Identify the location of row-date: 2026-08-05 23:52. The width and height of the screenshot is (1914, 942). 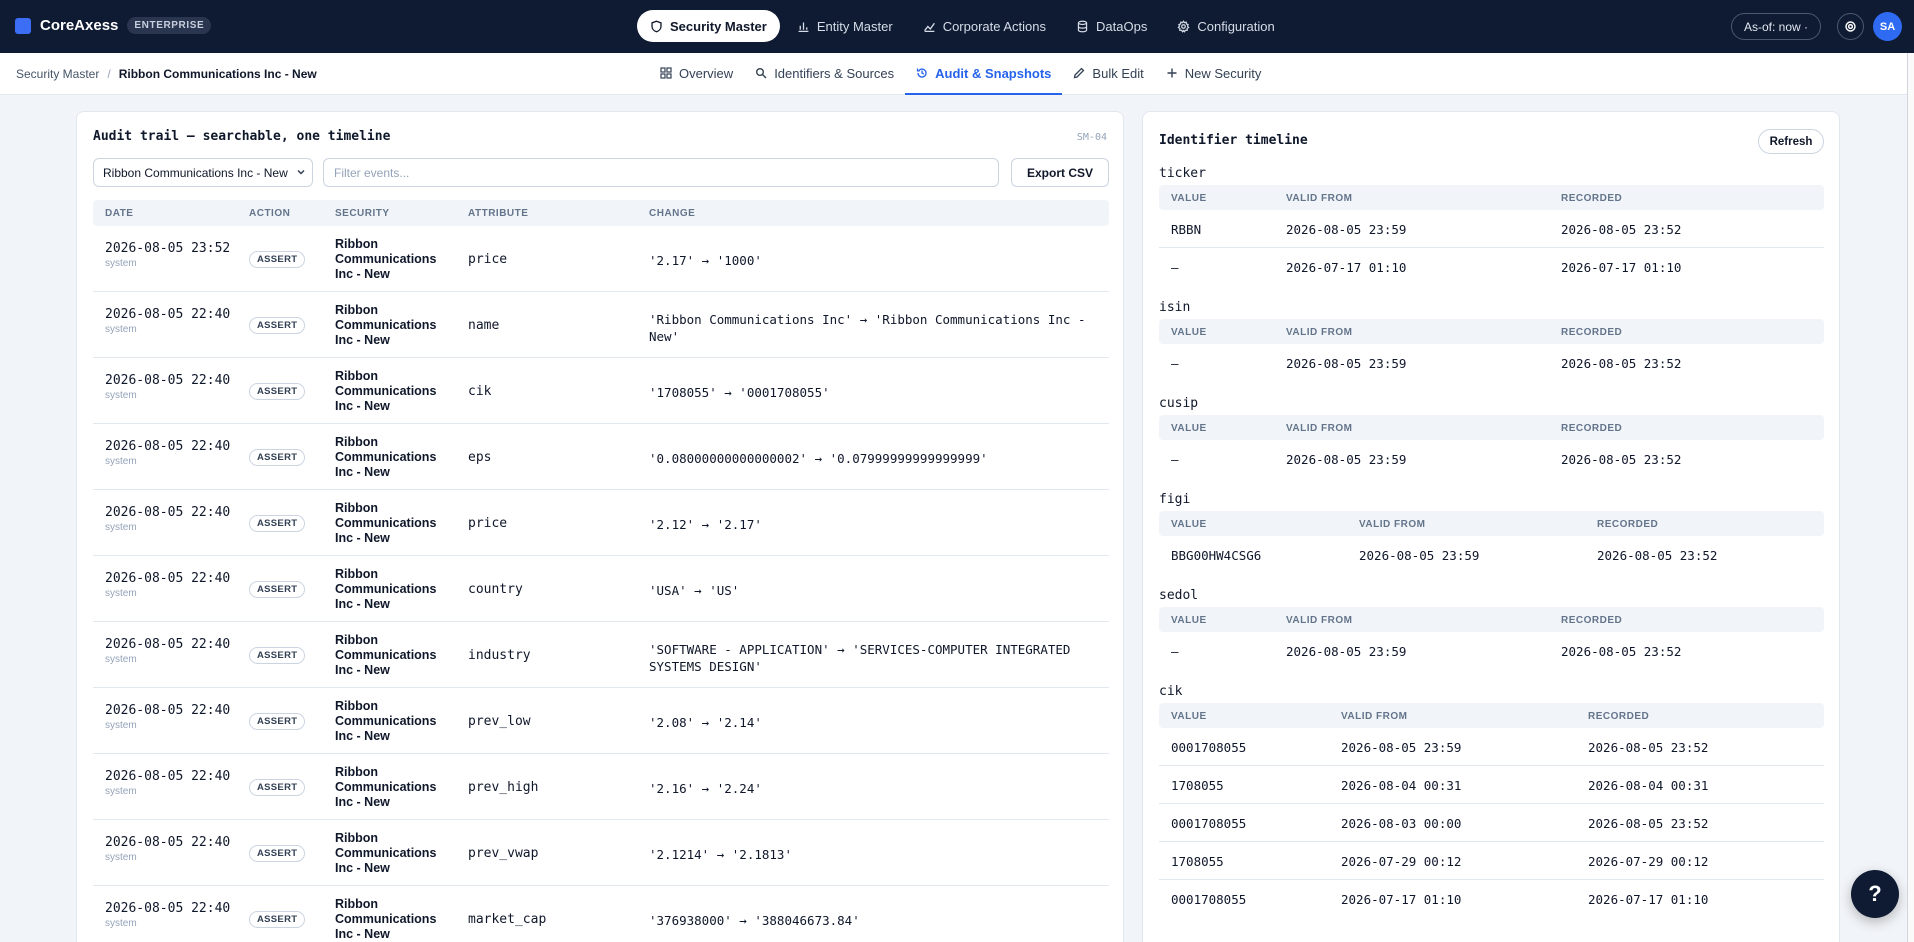
(168, 248).